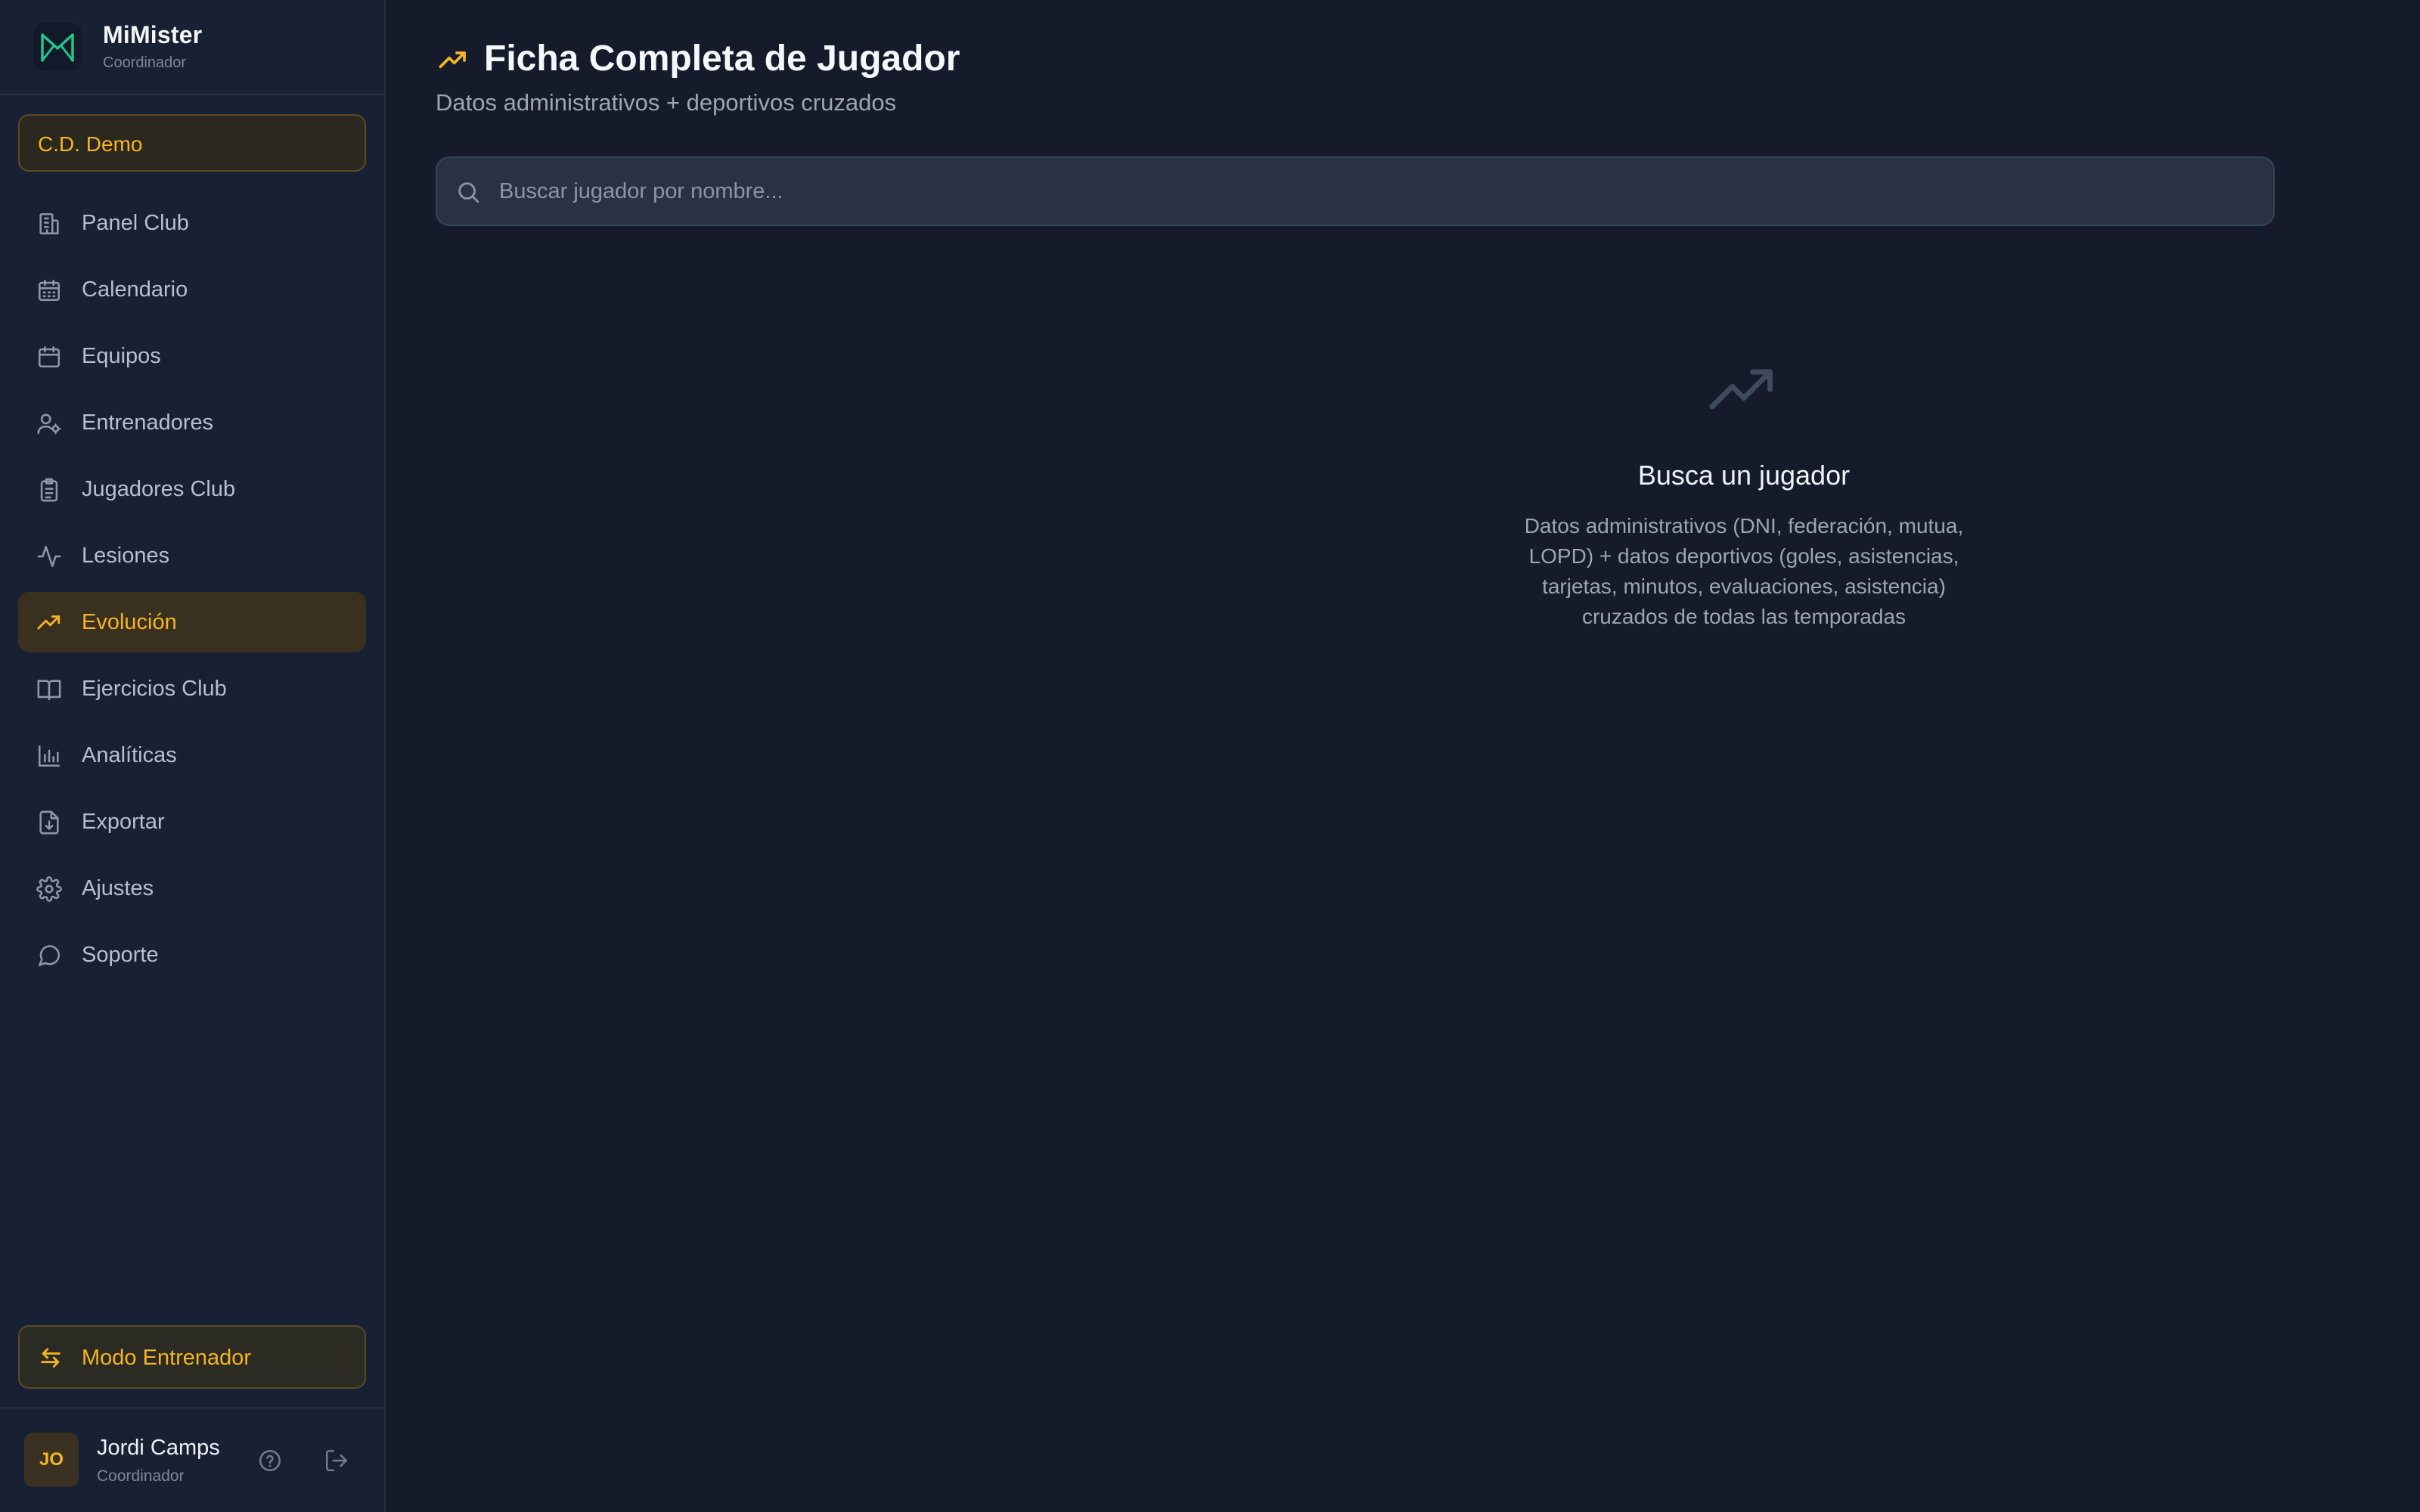 The height and width of the screenshot is (1512, 2420). I want to click on calendar-icon, so click(49, 356).